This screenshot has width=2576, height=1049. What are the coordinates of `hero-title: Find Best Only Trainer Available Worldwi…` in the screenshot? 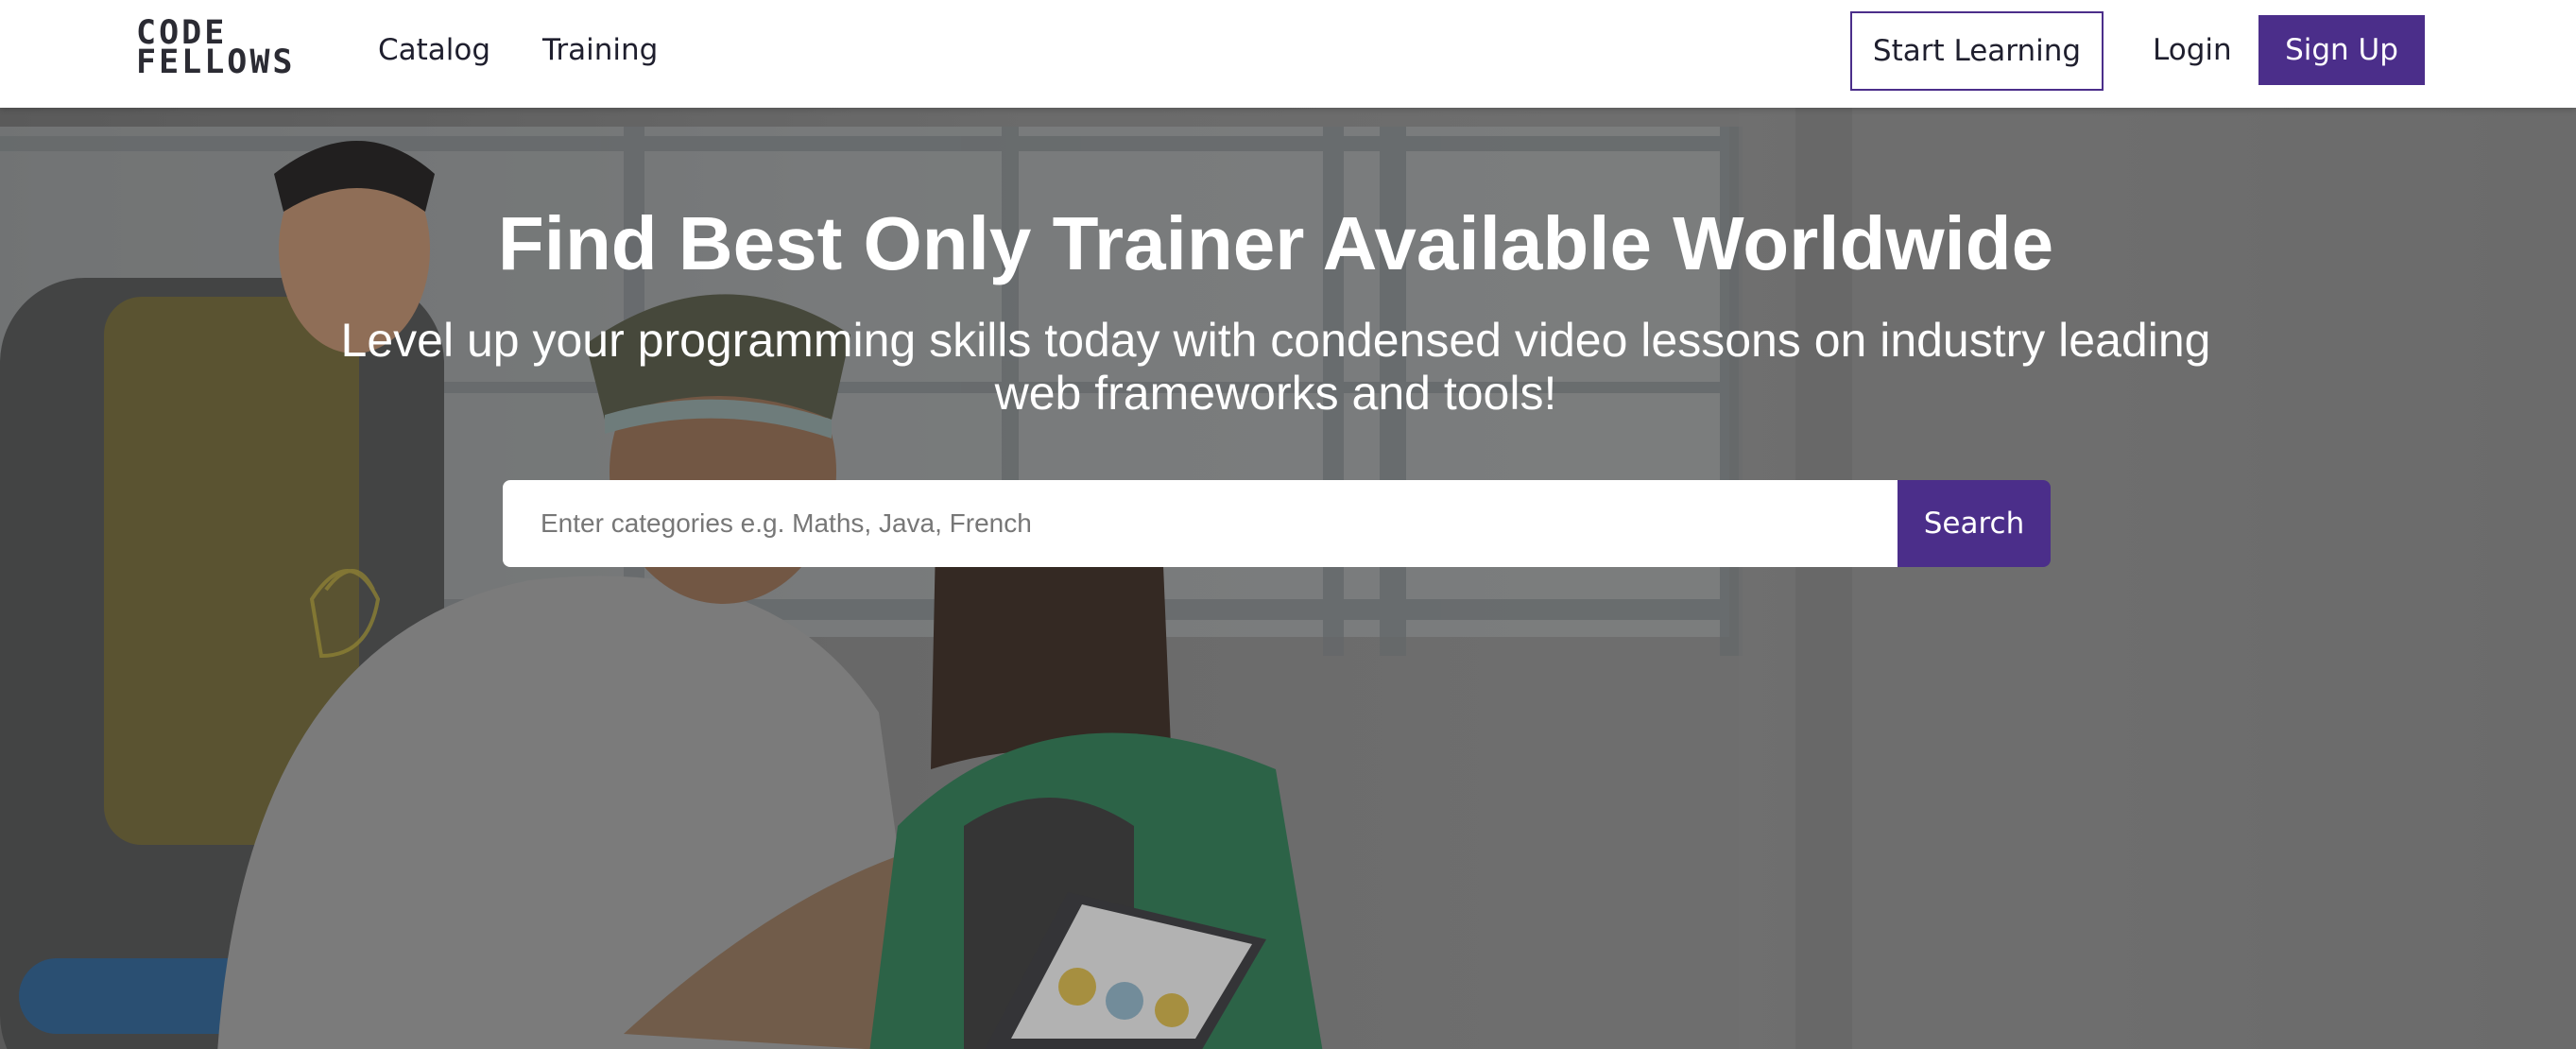 It's located at (1275, 243).